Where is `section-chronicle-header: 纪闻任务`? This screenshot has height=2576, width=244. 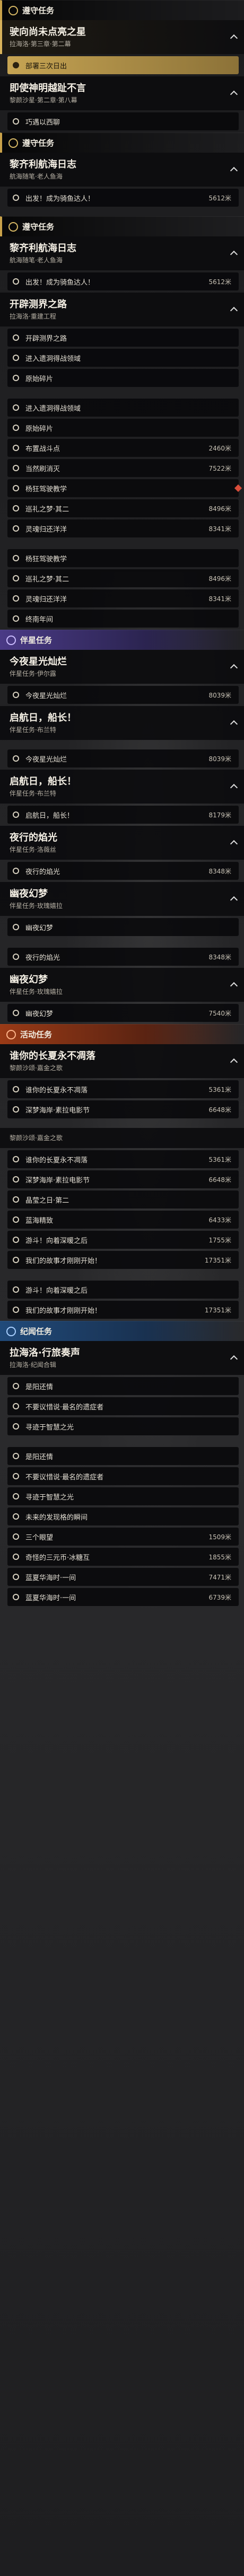
section-chronicle-header: 纪闻任务 is located at coordinates (122, 1331).